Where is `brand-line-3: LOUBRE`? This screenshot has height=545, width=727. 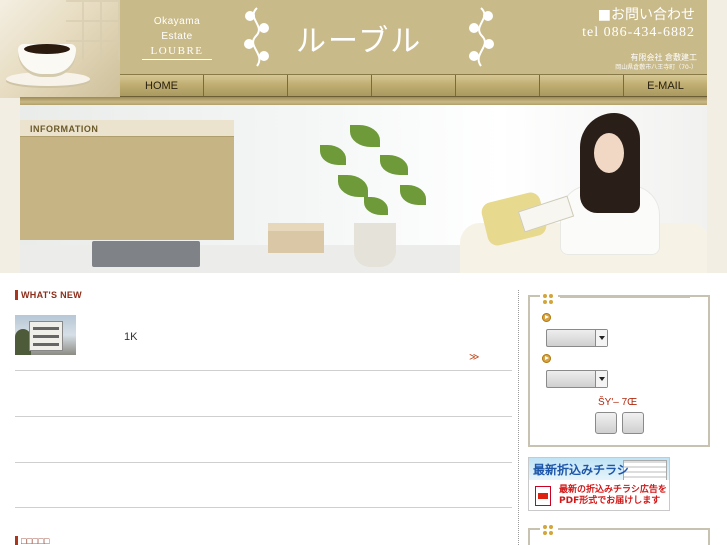 brand-line-3: LOUBRE is located at coordinates (177, 52).